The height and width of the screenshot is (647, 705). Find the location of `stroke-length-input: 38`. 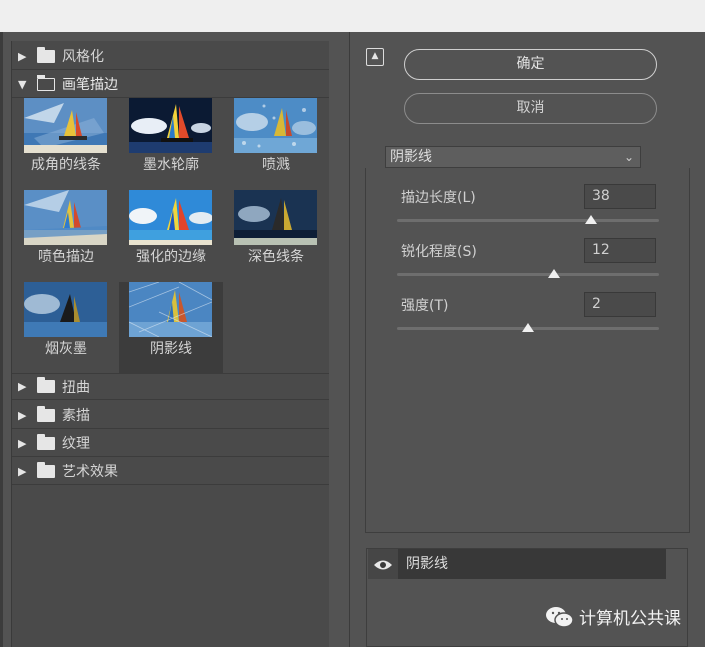

stroke-length-input: 38 is located at coordinates (620, 196).